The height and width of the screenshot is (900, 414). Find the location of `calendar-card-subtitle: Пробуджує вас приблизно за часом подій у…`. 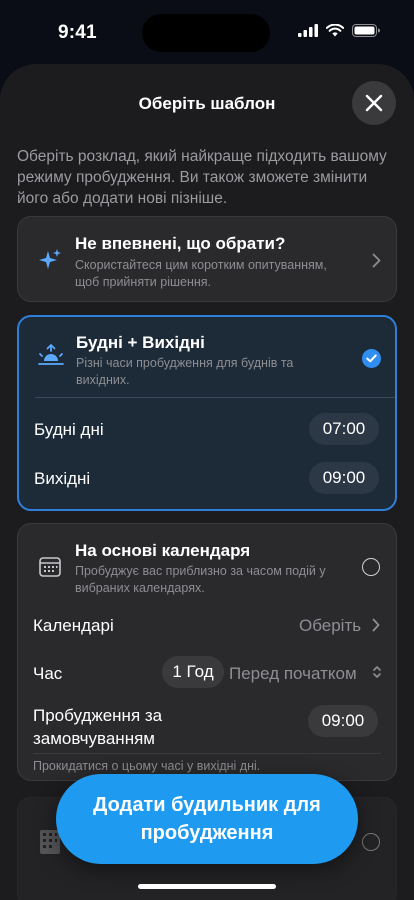

calendar-card-subtitle: Пробуджує вас приблизно за часом подій у… is located at coordinates (200, 579).